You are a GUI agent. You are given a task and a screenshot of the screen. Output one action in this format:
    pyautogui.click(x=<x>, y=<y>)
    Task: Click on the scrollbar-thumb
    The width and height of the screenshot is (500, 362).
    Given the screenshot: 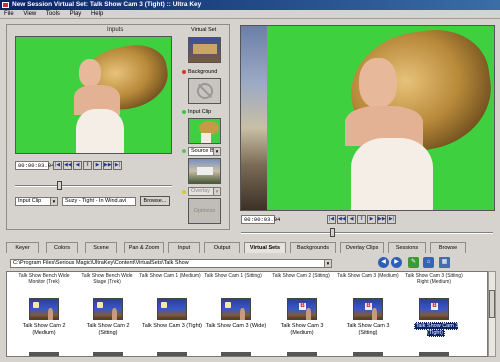 What is the action you would take?
    pyautogui.click(x=492, y=304)
    